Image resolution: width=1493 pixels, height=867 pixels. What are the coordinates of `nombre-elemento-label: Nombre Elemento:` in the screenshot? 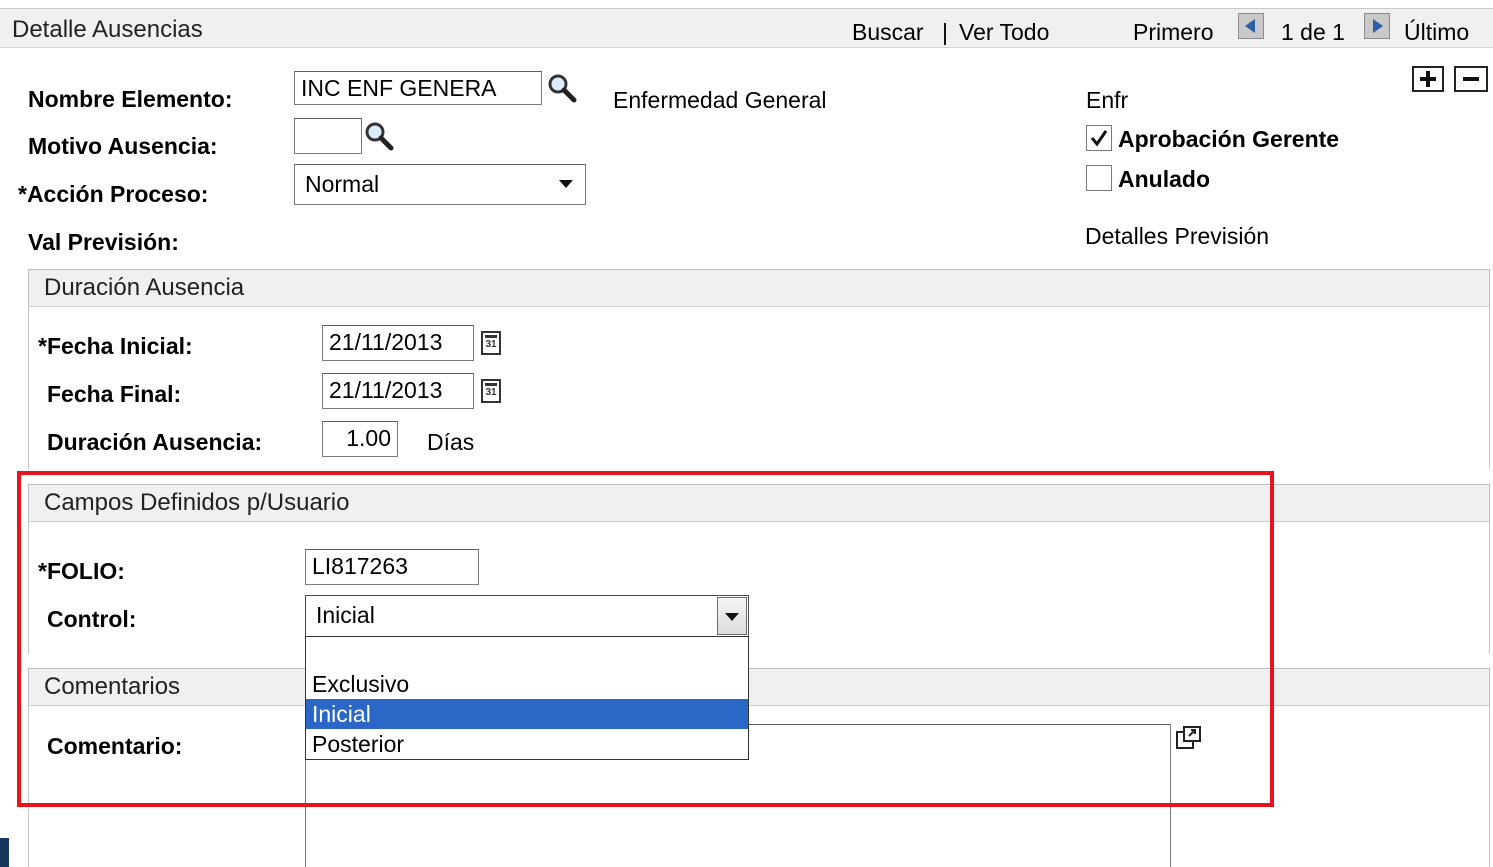 It's located at (130, 99).